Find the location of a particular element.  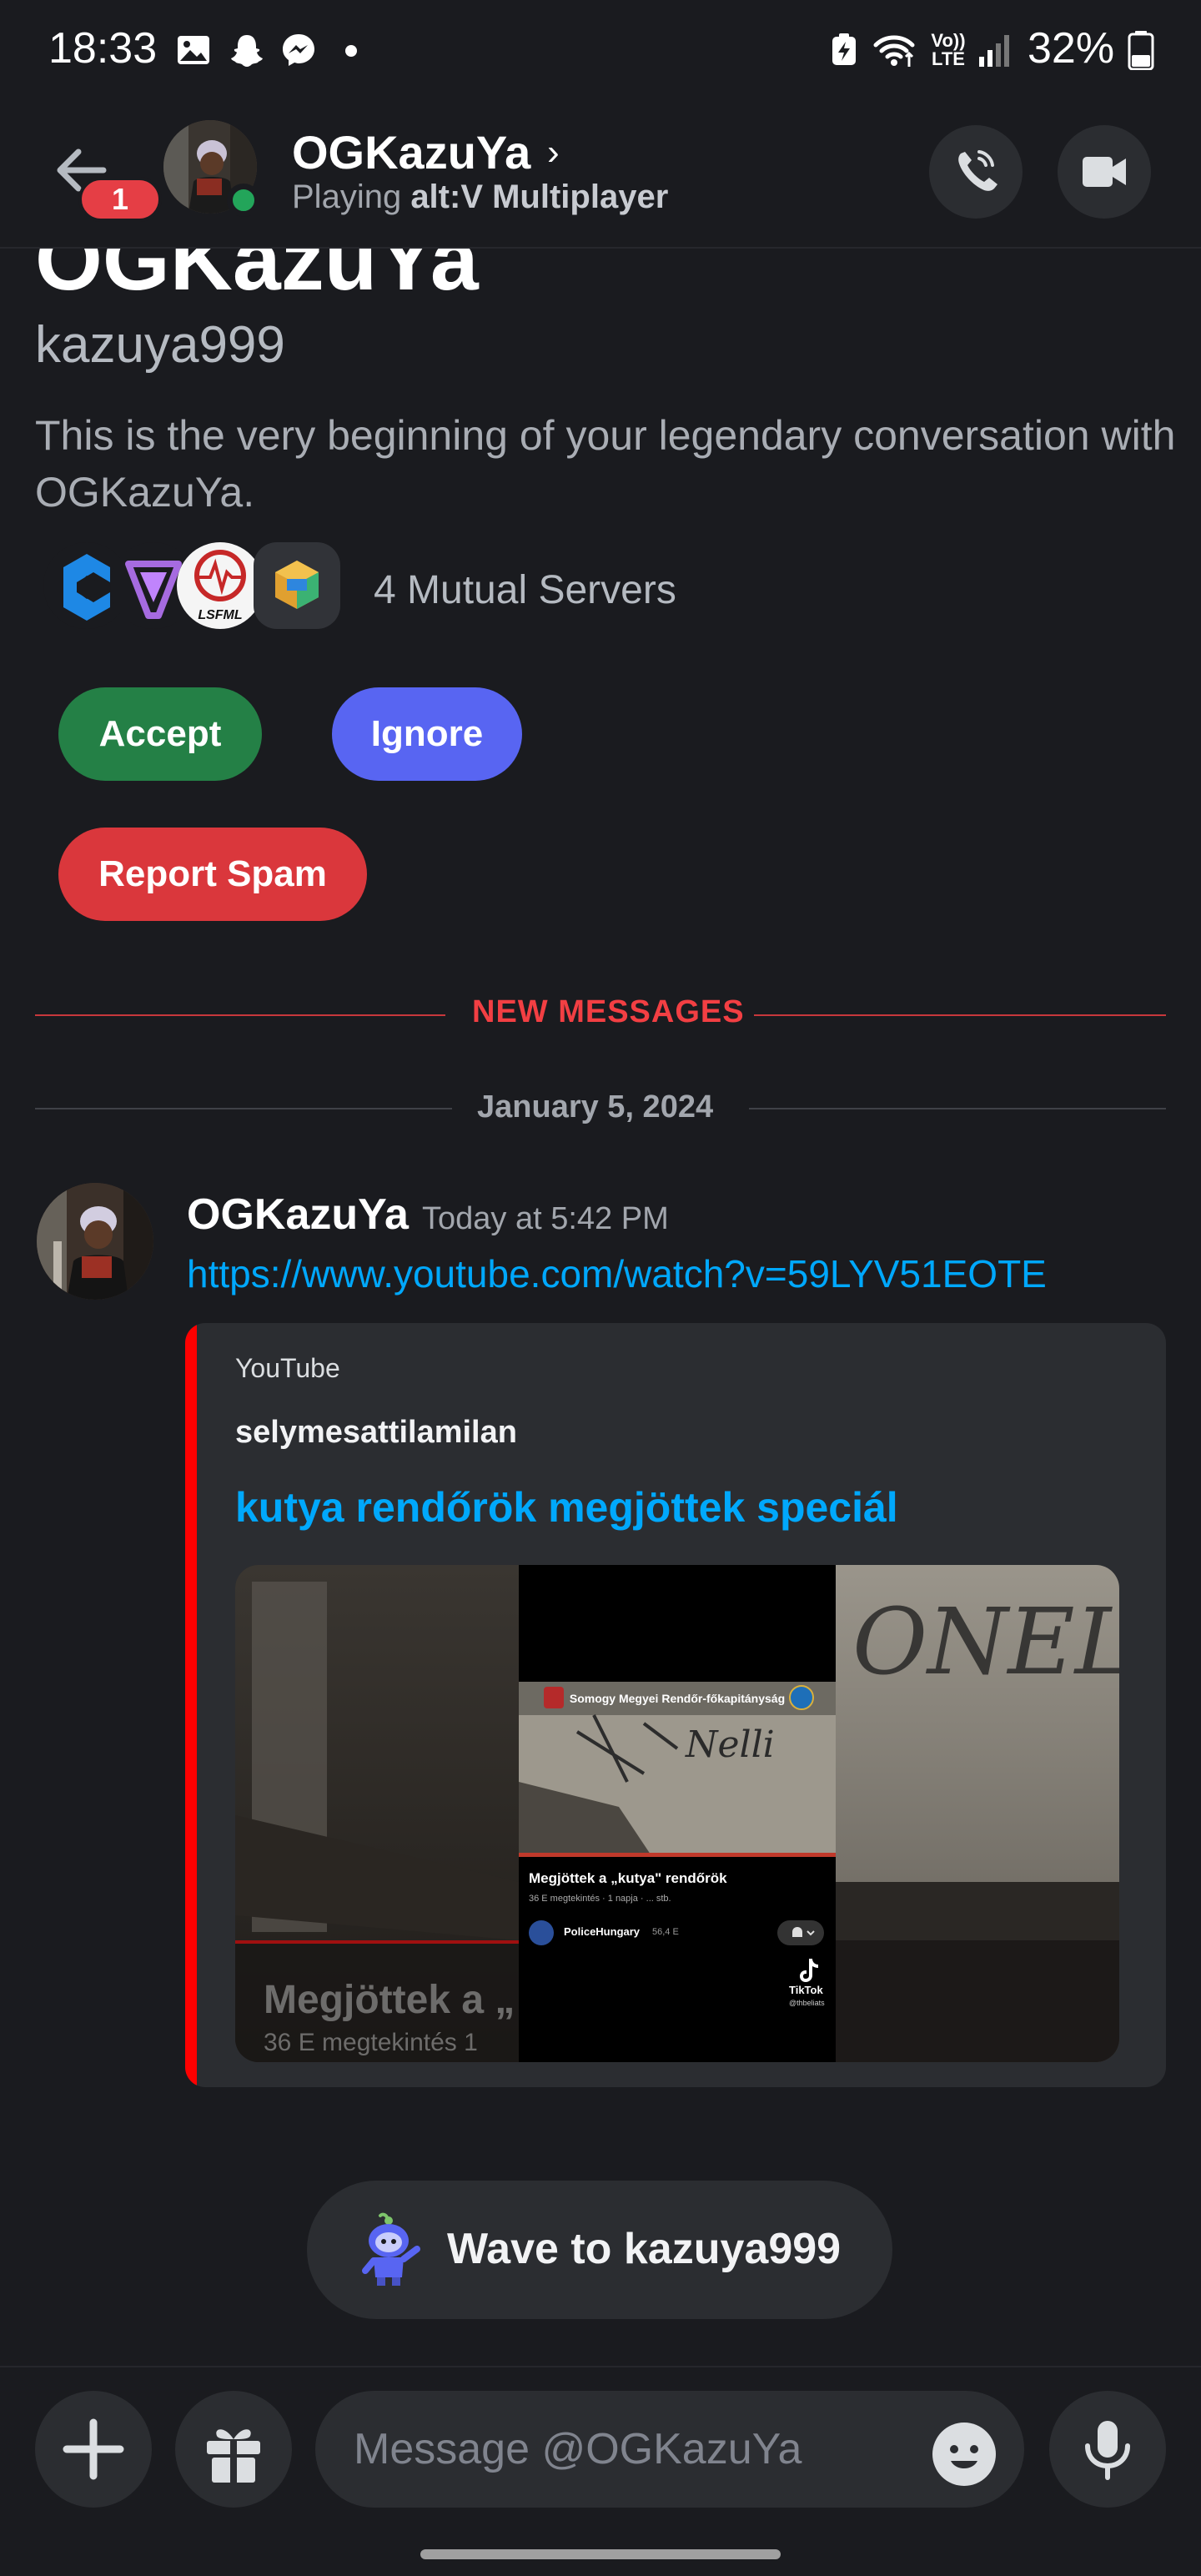

svg-text: ONELLi is located at coordinates (986, 1641).